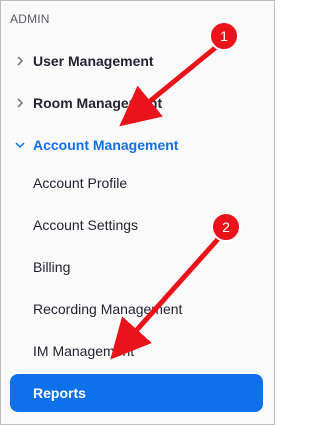  I want to click on sidebar-item-label: Recording Management, so click(108, 309).